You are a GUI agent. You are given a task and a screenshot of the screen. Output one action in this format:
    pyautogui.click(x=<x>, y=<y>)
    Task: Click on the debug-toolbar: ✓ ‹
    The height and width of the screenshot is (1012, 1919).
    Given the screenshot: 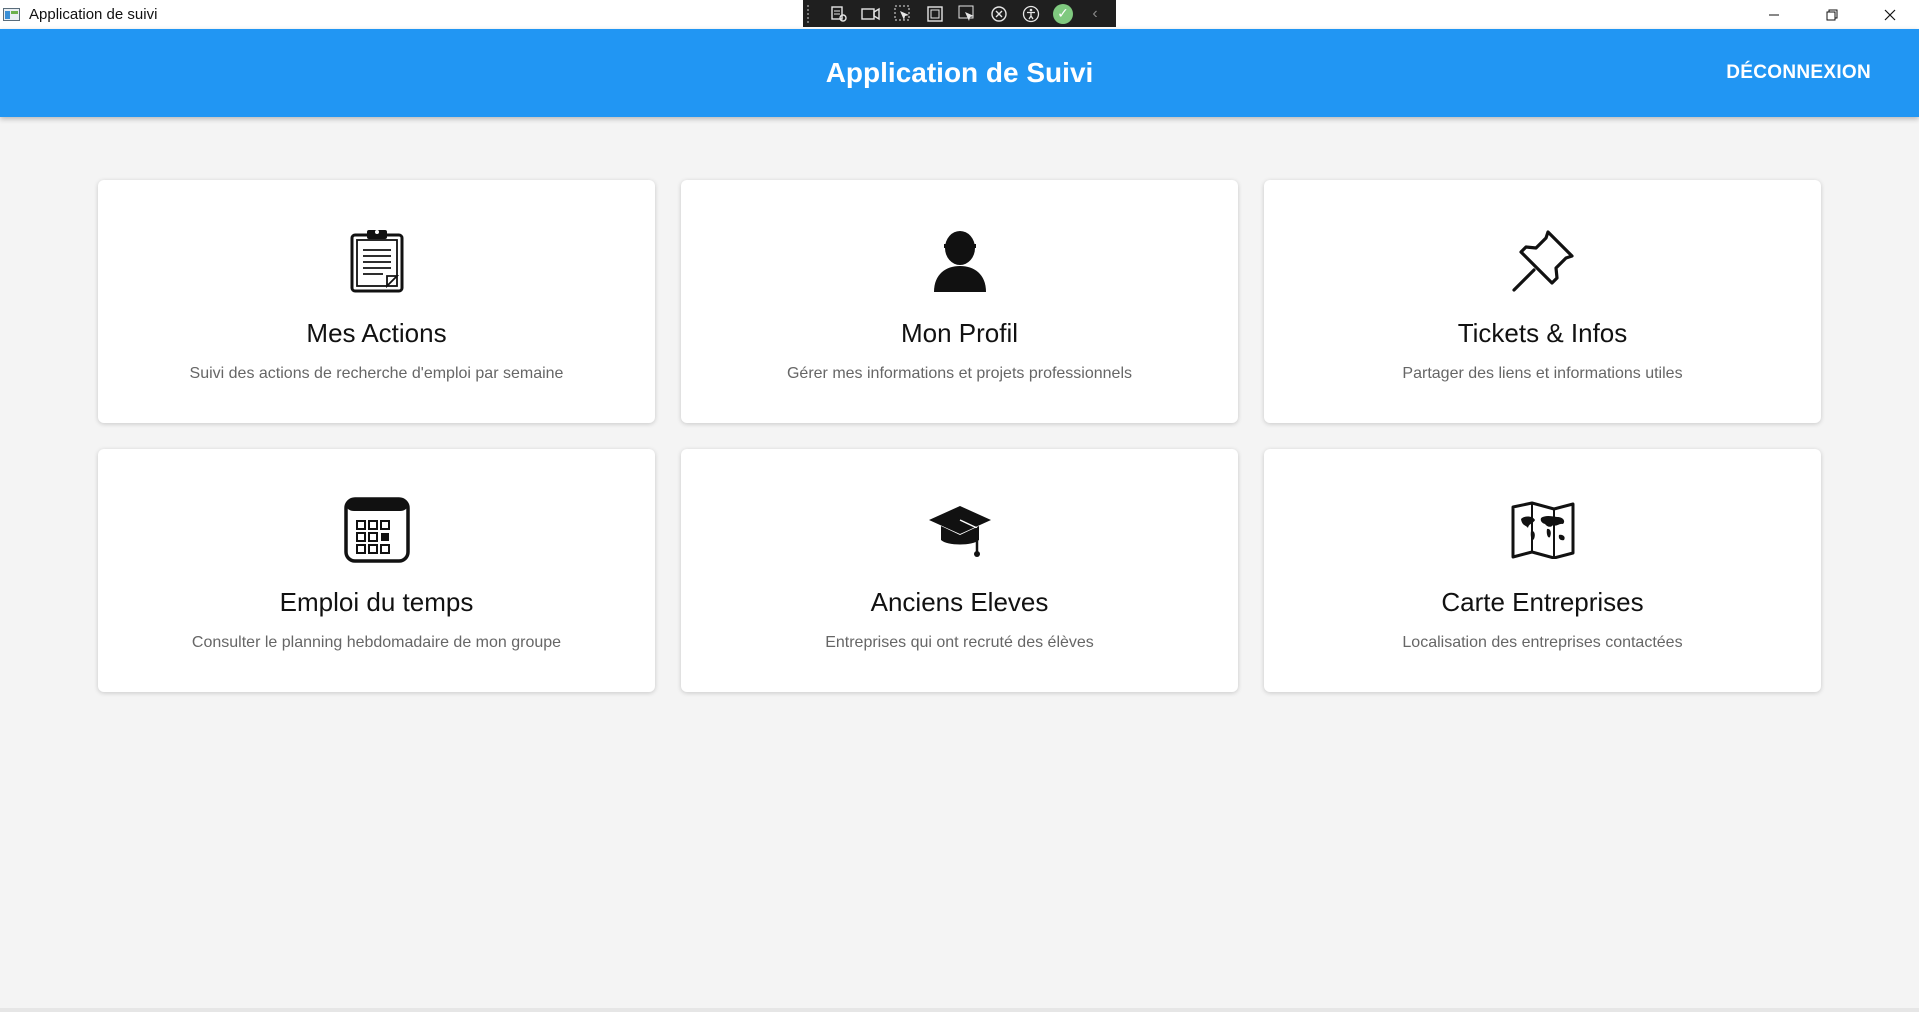 What is the action you would take?
    pyautogui.click(x=959, y=13)
    